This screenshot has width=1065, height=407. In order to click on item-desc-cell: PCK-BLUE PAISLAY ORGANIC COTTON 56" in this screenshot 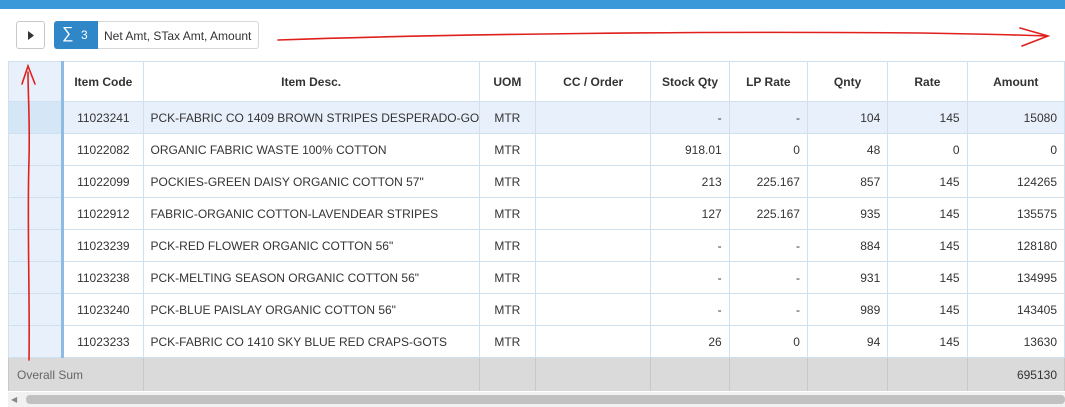, I will do `click(311, 309)`.